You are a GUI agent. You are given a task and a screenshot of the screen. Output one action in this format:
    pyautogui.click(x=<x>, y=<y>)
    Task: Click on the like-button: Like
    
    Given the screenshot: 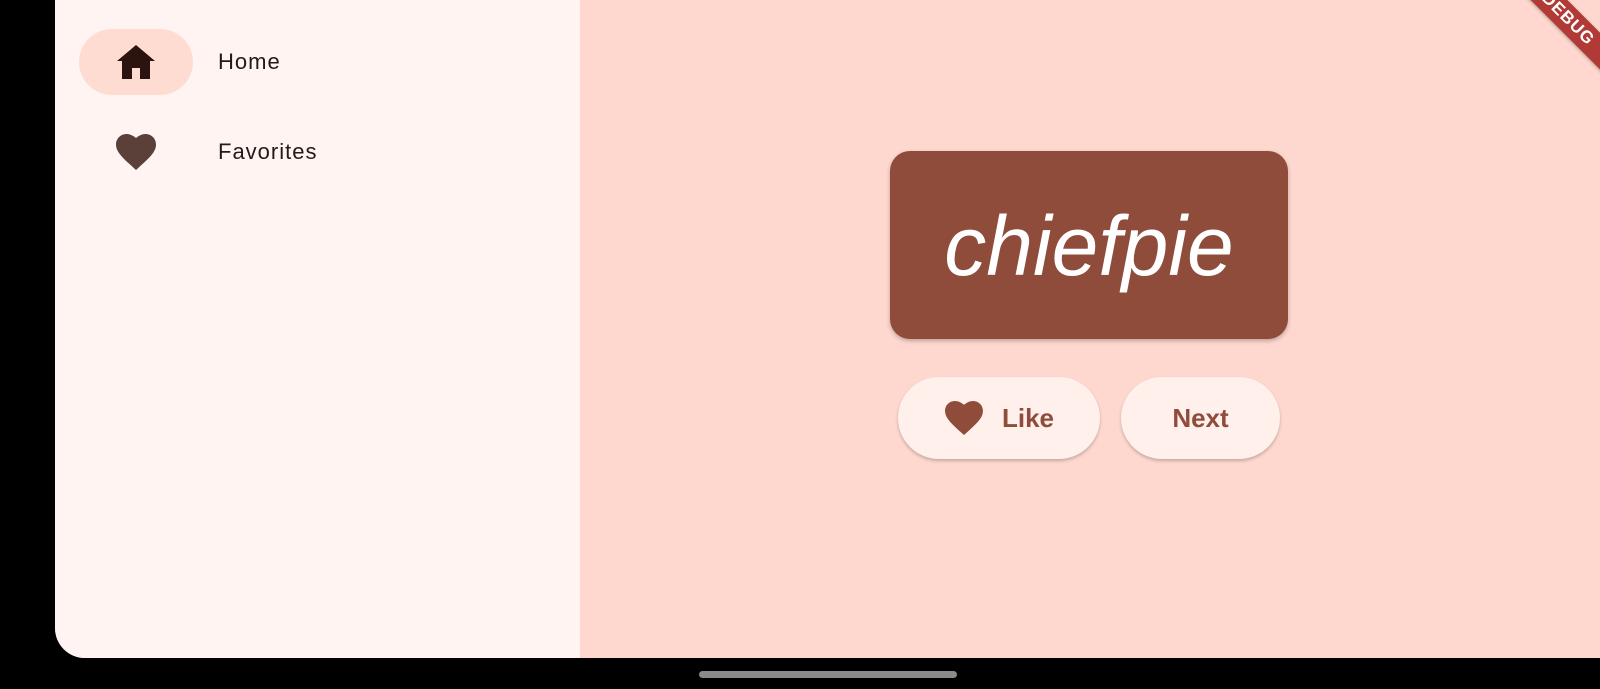 What is the action you would take?
    pyautogui.click(x=999, y=418)
    